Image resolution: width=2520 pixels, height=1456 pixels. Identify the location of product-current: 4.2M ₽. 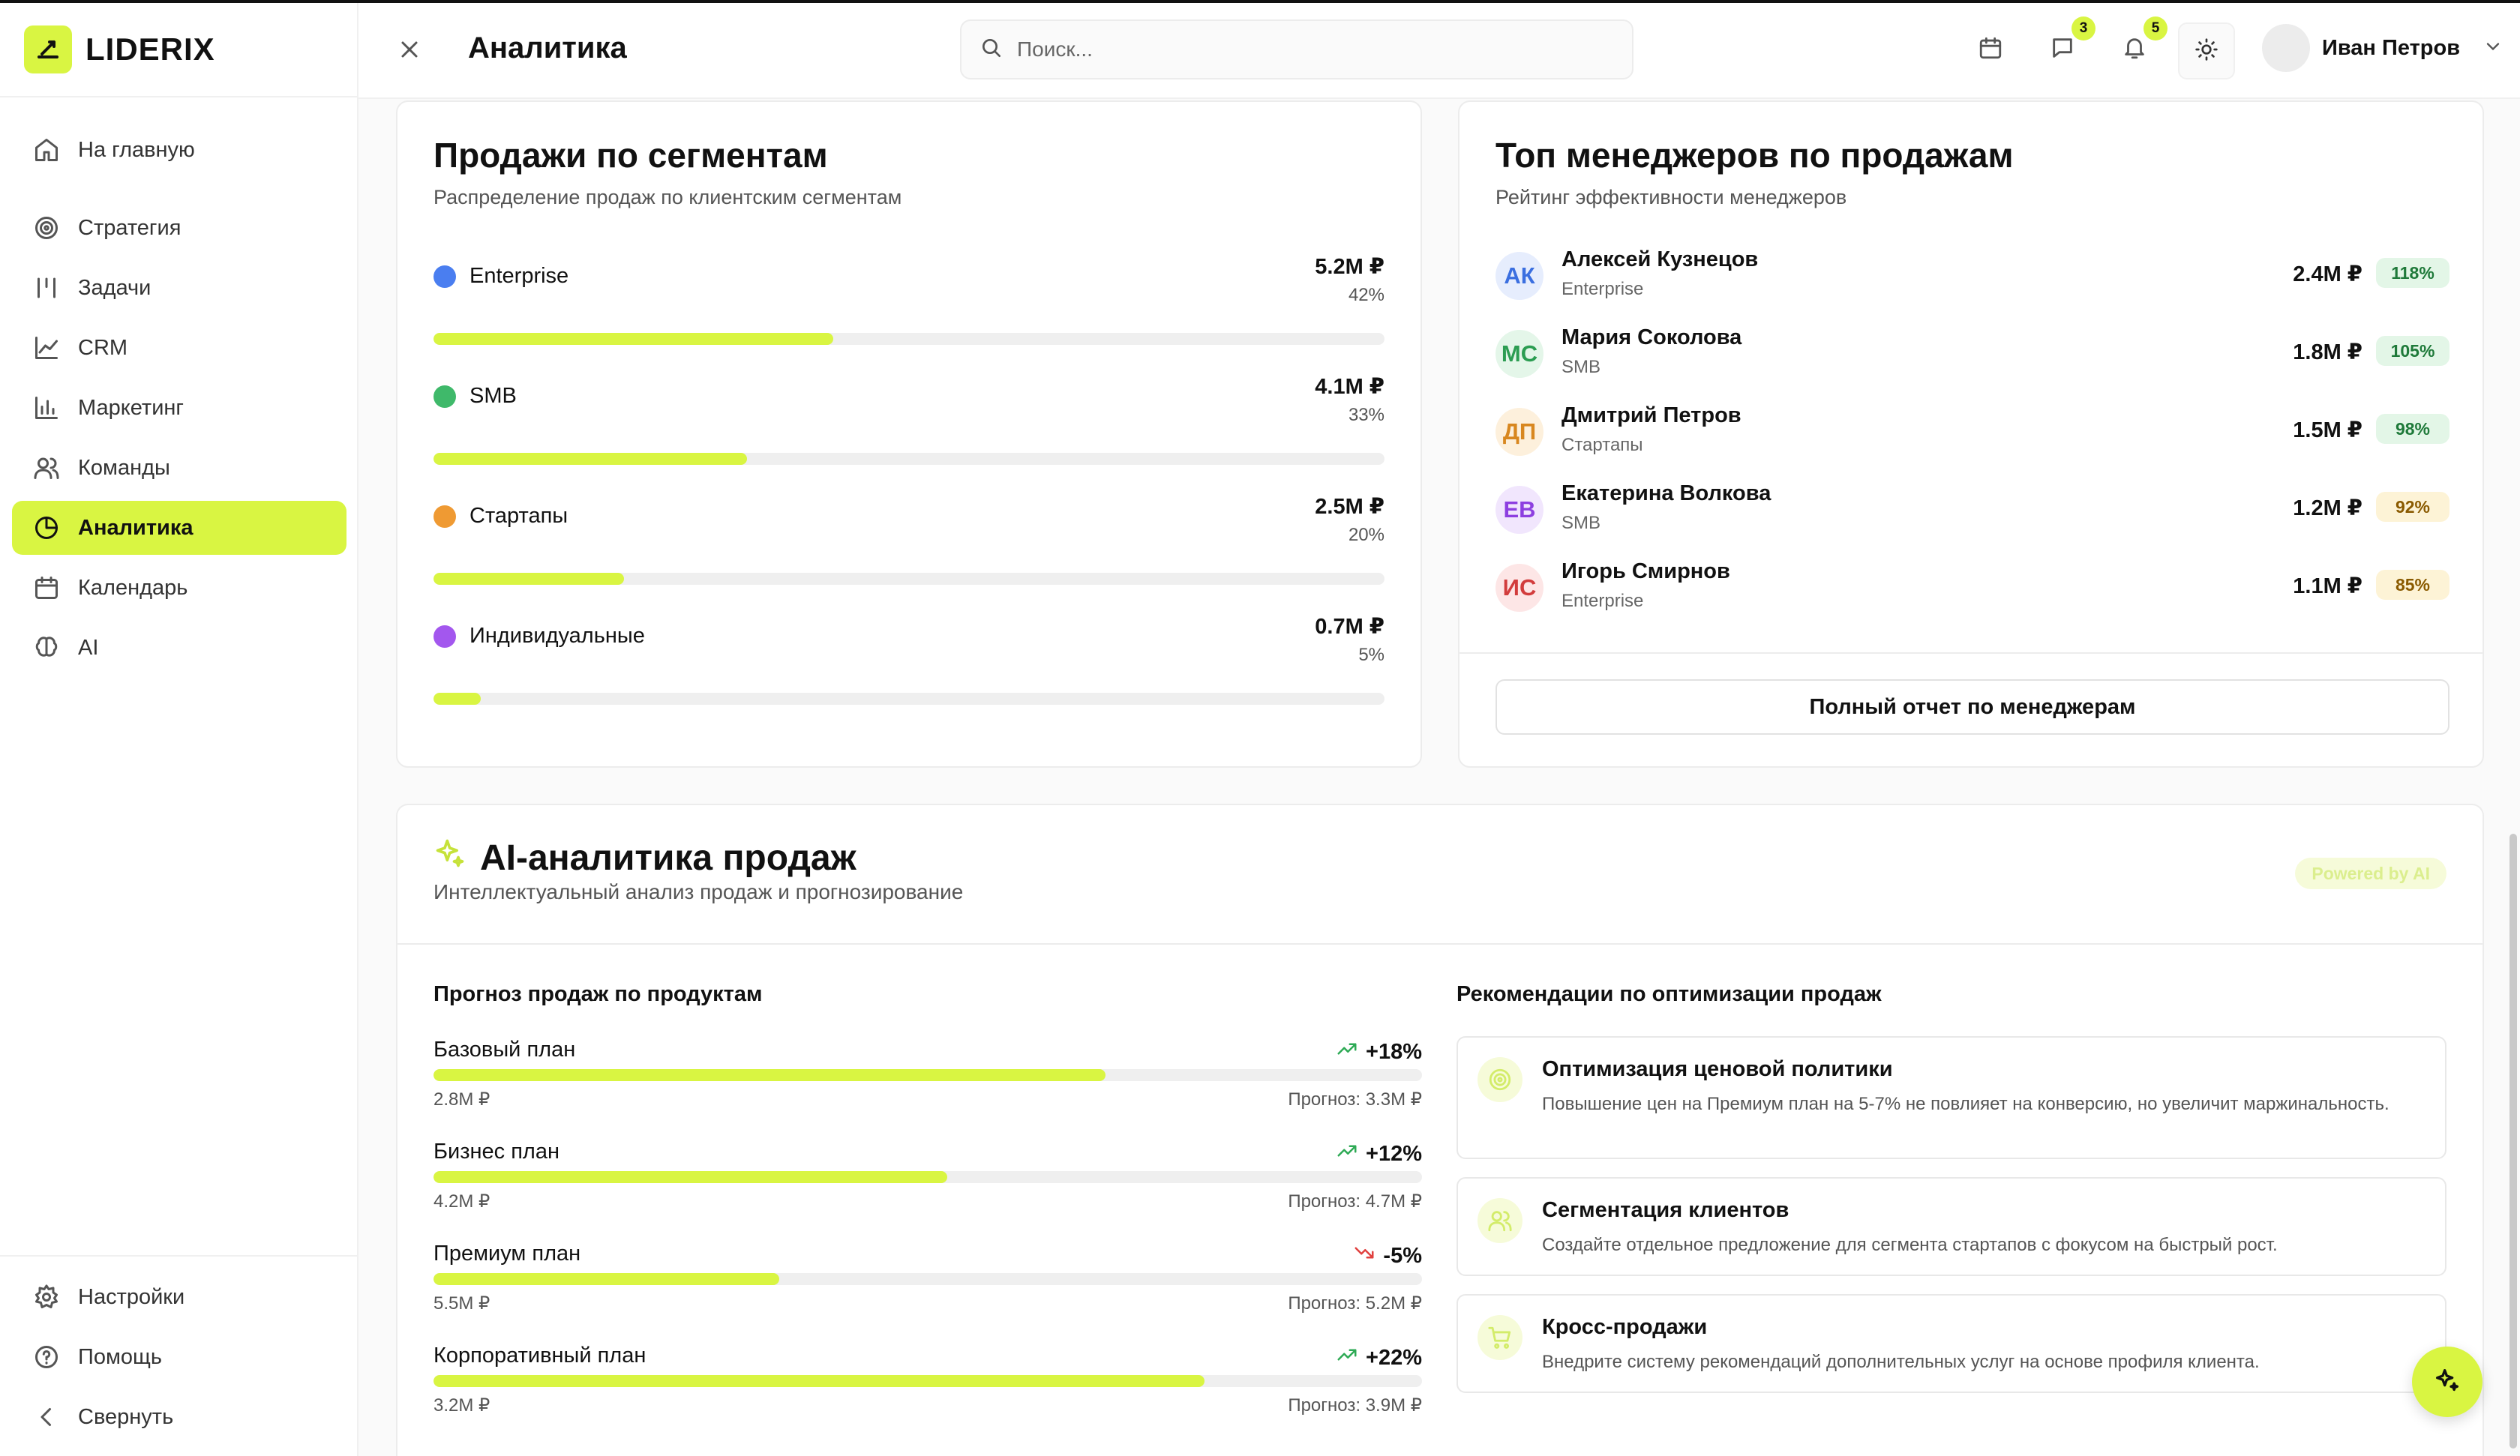
(462, 1201).